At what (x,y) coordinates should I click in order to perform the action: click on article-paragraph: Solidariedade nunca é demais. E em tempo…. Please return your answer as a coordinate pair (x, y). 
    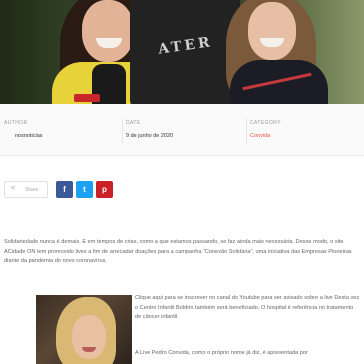
    Looking at the image, I should click on (178, 252).